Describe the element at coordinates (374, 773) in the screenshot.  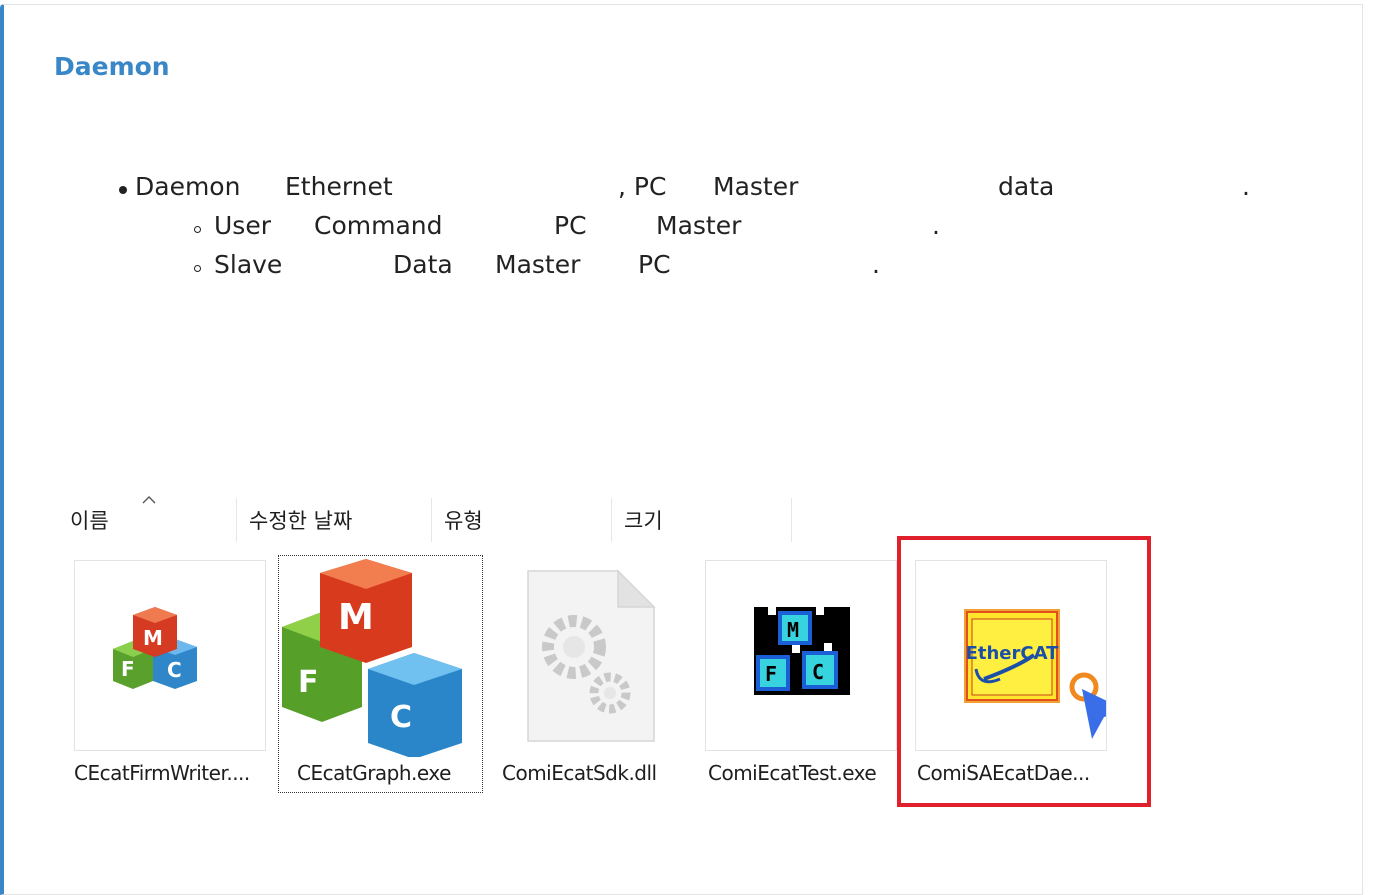
I see `file-name: CEcatGraph.exe` at that location.